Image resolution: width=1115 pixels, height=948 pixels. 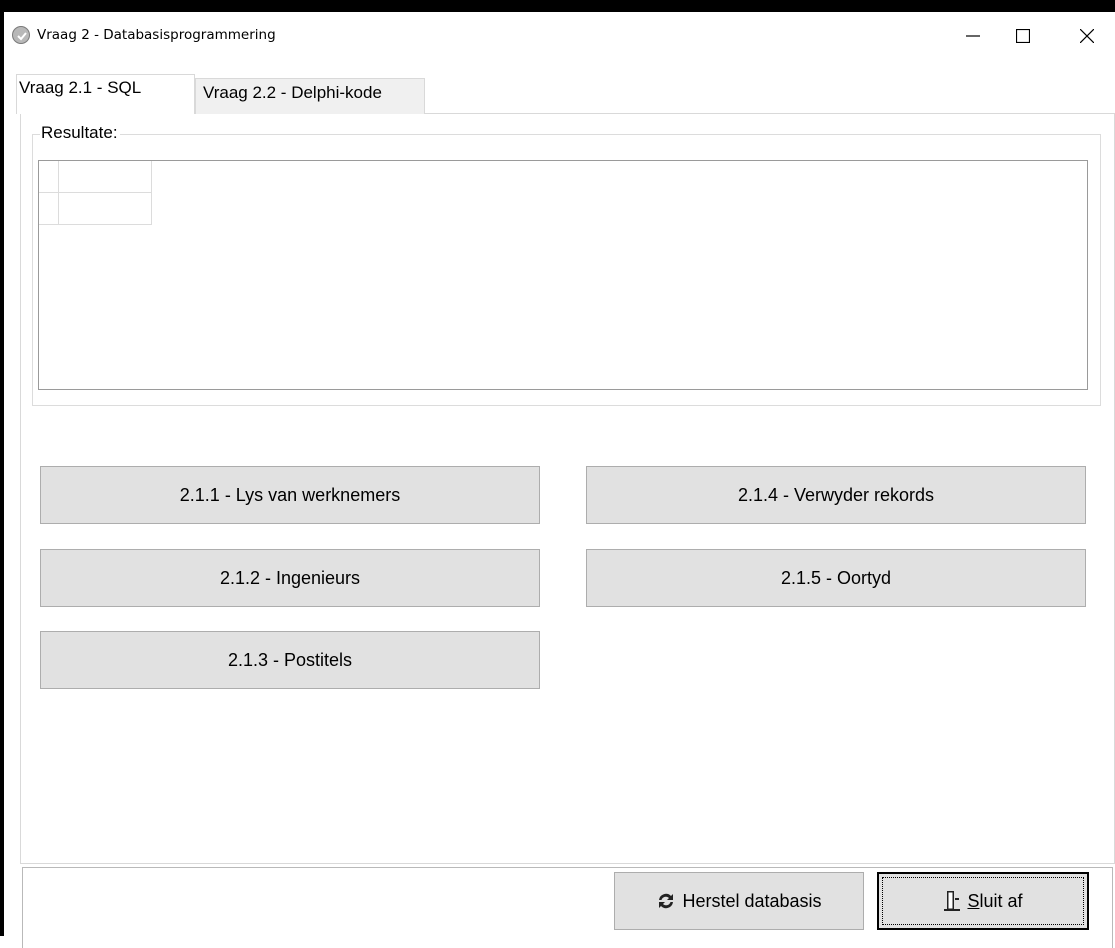 What do you see at coordinates (310, 96) in the screenshot?
I see `tab-delphi-kode: Vraag 2.2 - Delphi-kode` at bounding box center [310, 96].